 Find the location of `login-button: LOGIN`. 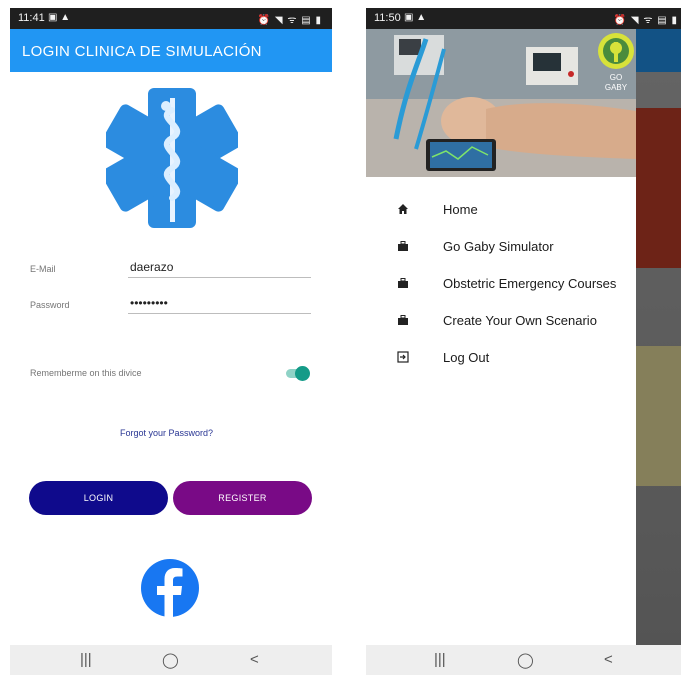

login-button: LOGIN is located at coordinates (98, 498).